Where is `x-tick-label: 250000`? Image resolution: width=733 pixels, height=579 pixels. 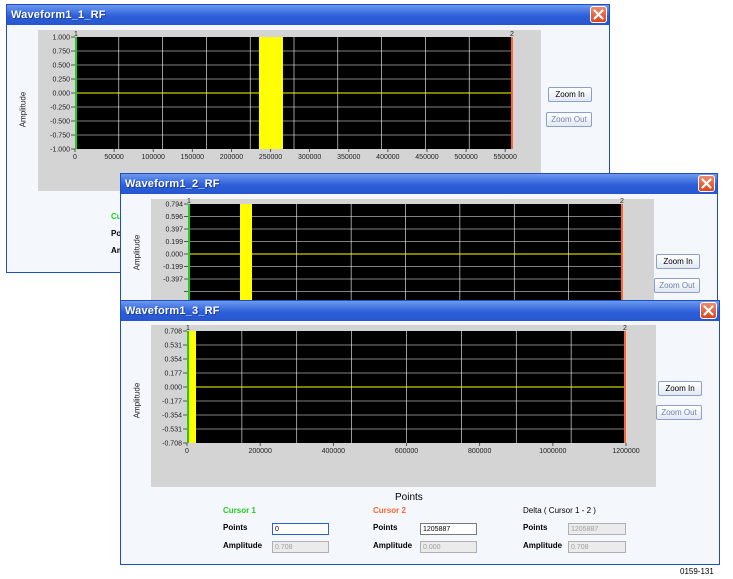 x-tick-label: 250000 is located at coordinates (270, 157).